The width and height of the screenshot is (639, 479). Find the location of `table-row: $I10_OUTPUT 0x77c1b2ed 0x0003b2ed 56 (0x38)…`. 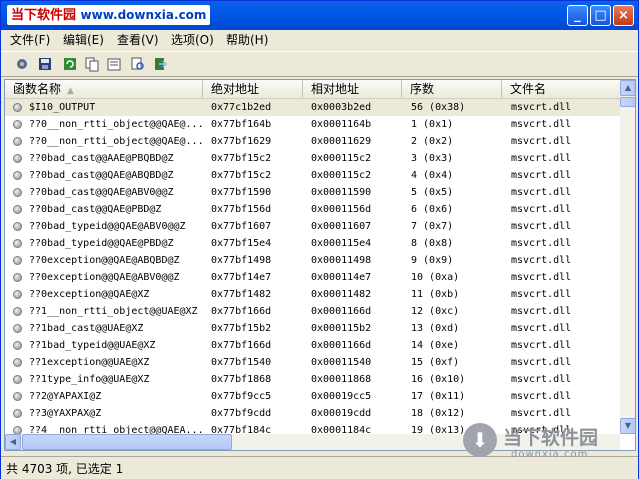

table-row: $I10_OUTPUT 0x77c1b2ed 0x0003b2ed 56 (0x38)… is located at coordinates (312, 107).